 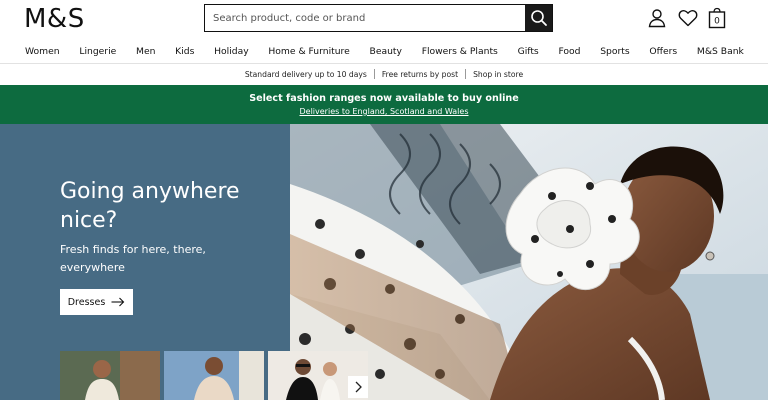 I want to click on arrow-right-icon, so click(x=118, y=302).